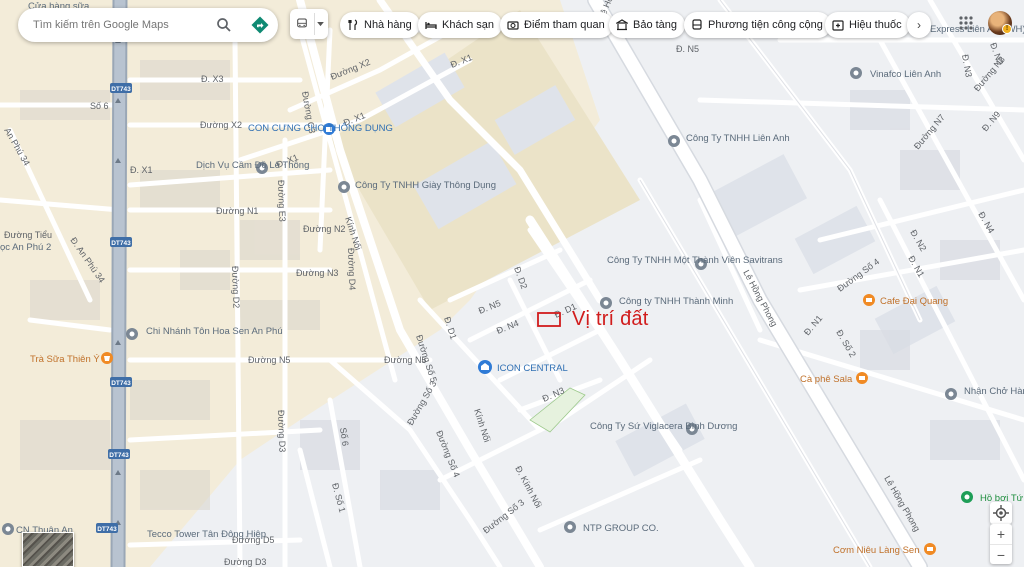  What do you see at coordinates (48, 549) in the screenshot?
I see `satellite-layer-thumbnail` at bounding box center [48, 549].